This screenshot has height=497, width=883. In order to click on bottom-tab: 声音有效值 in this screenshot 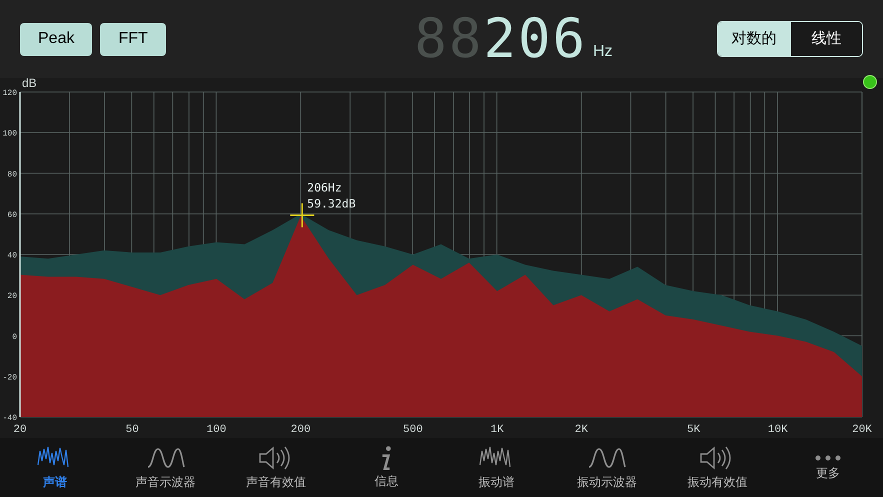, I will do `click(276, 467)`.